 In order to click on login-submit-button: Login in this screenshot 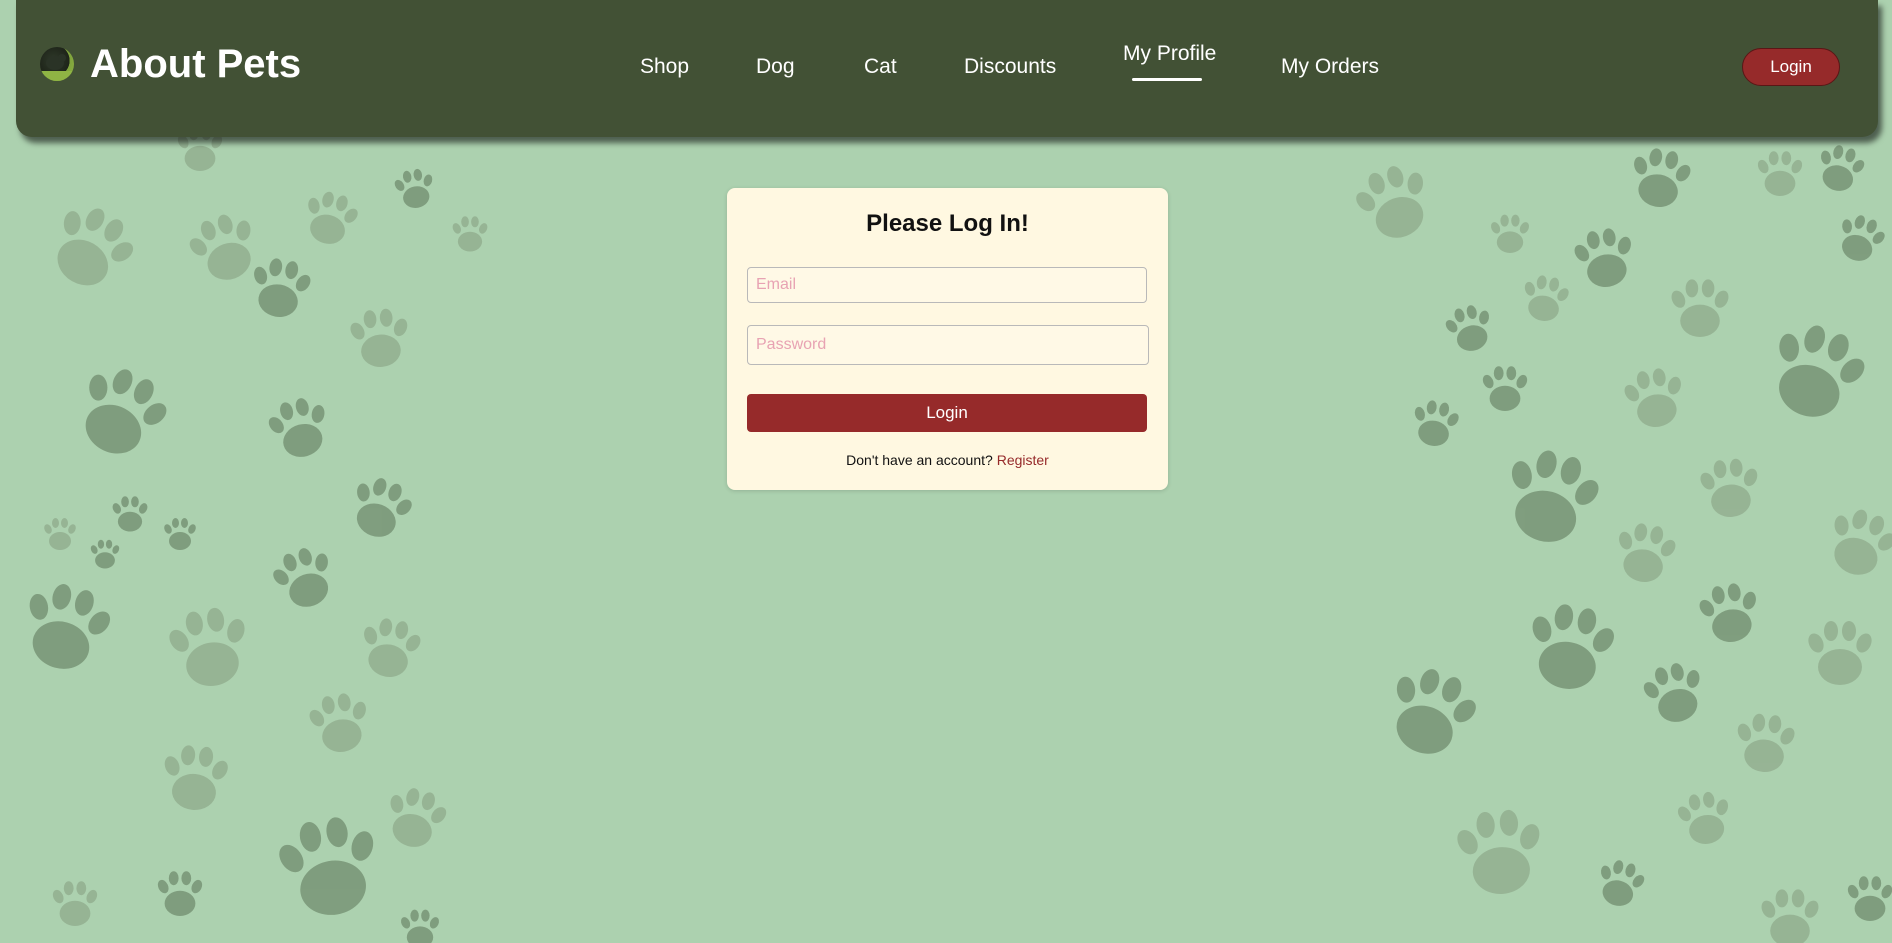, I will do `click(947, 413)`.